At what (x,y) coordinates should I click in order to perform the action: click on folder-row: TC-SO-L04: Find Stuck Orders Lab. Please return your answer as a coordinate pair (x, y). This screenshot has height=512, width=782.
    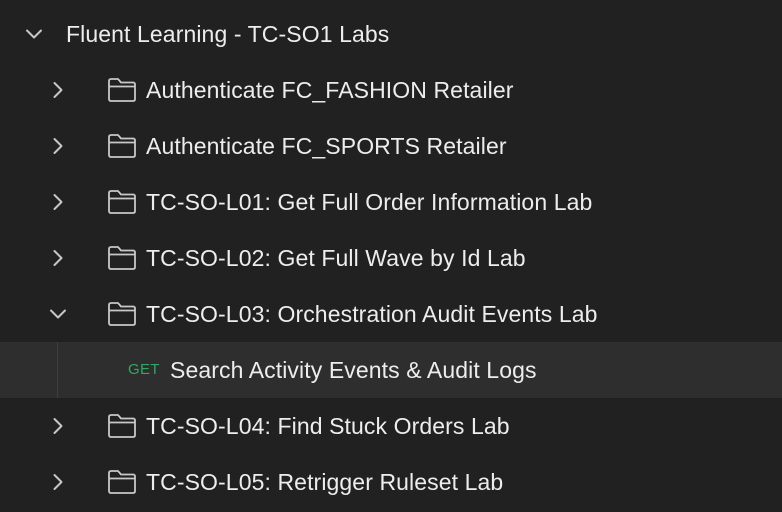
    Looking at the image, I should click on (391, 426).